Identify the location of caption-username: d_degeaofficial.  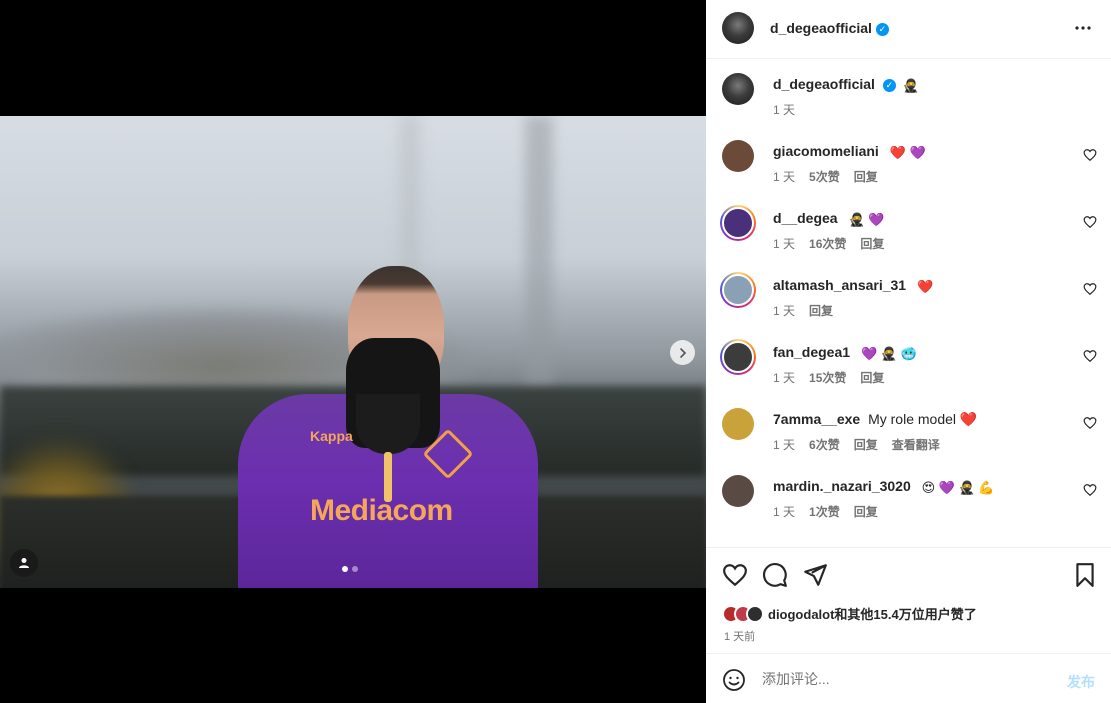
(824, 84).